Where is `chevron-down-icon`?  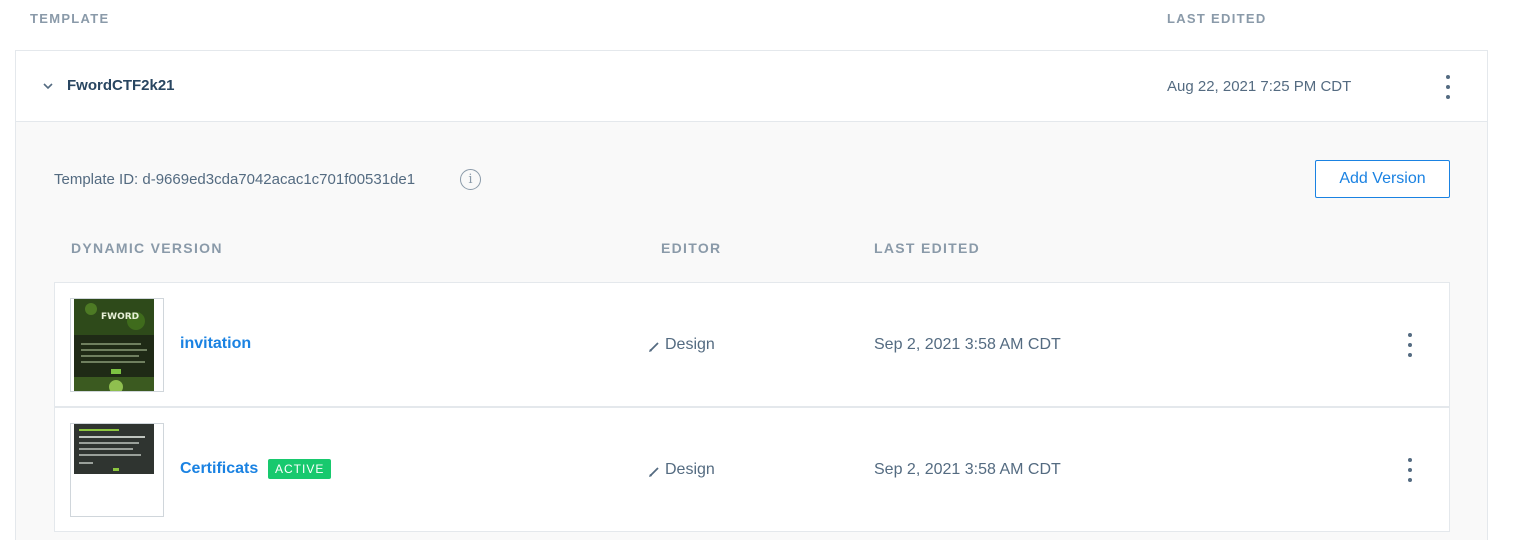 chevron-down-icon is located at coordinates (48, 86).